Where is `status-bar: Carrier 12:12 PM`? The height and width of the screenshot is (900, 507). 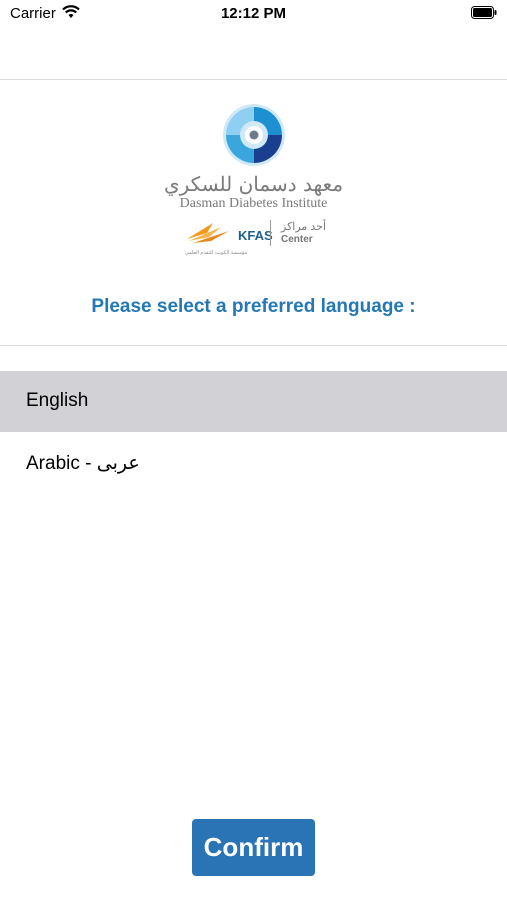 status-bar: Carrier 12:12 PM is located at coordinates (253, 15).